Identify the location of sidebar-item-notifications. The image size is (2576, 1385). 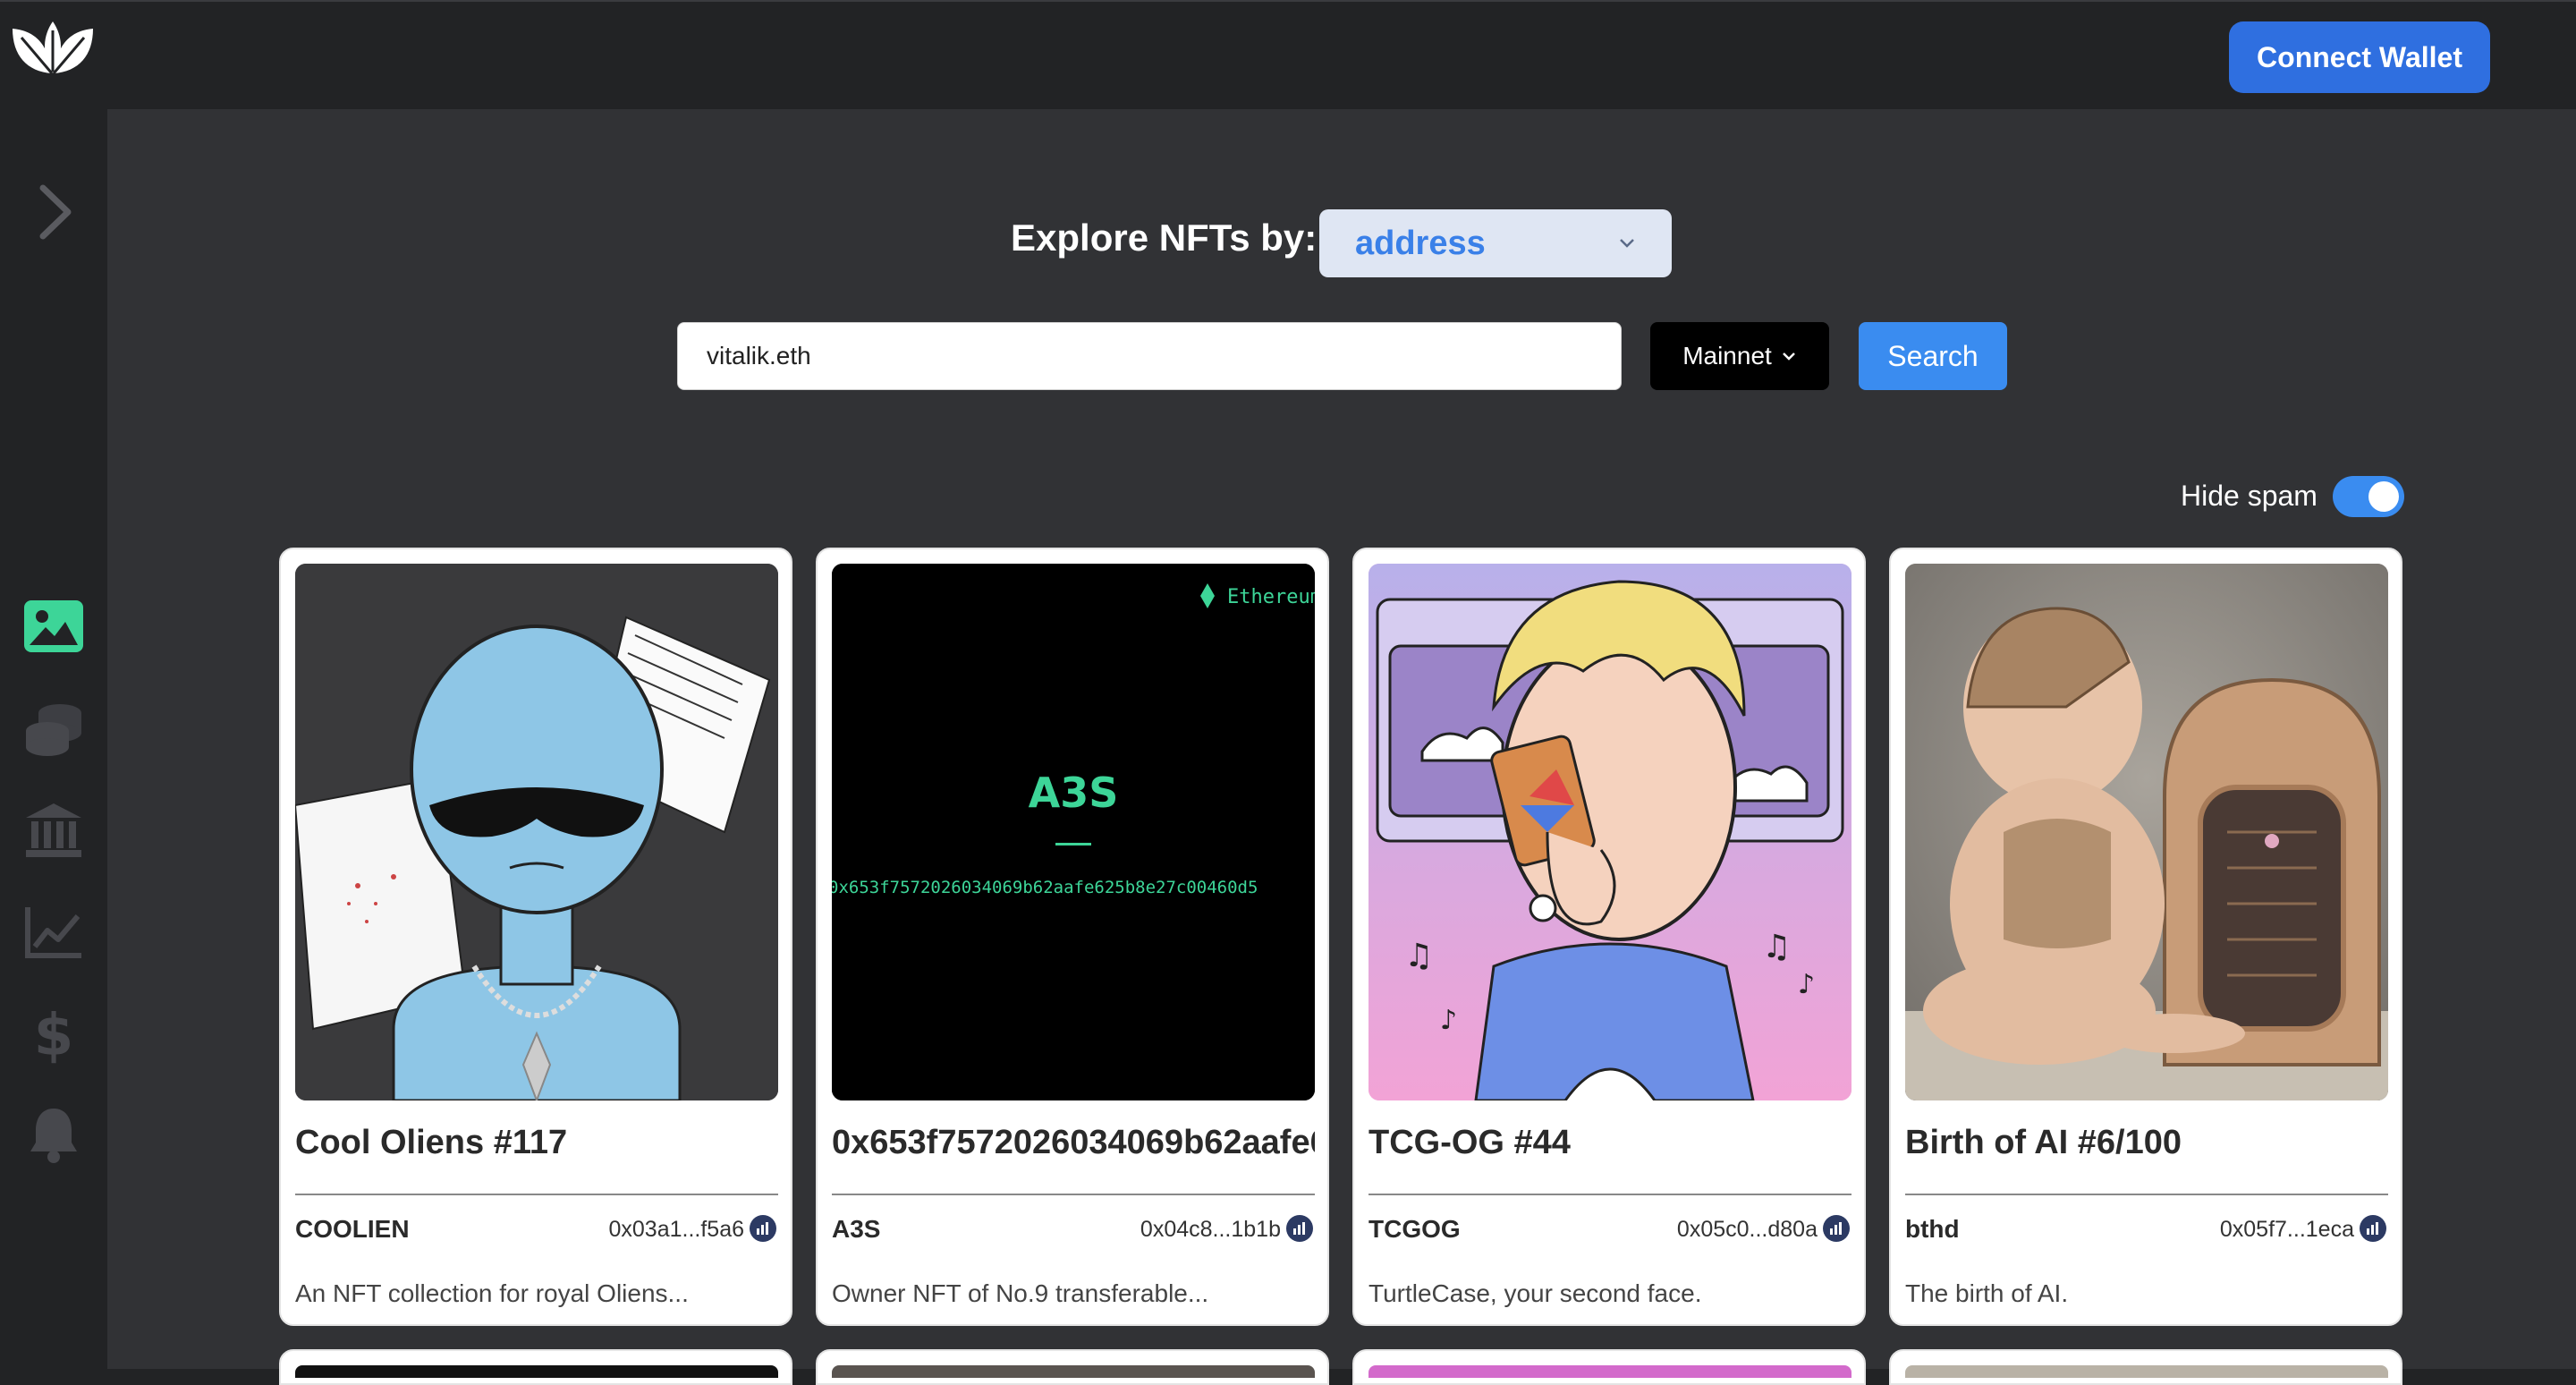
(54, 1134).